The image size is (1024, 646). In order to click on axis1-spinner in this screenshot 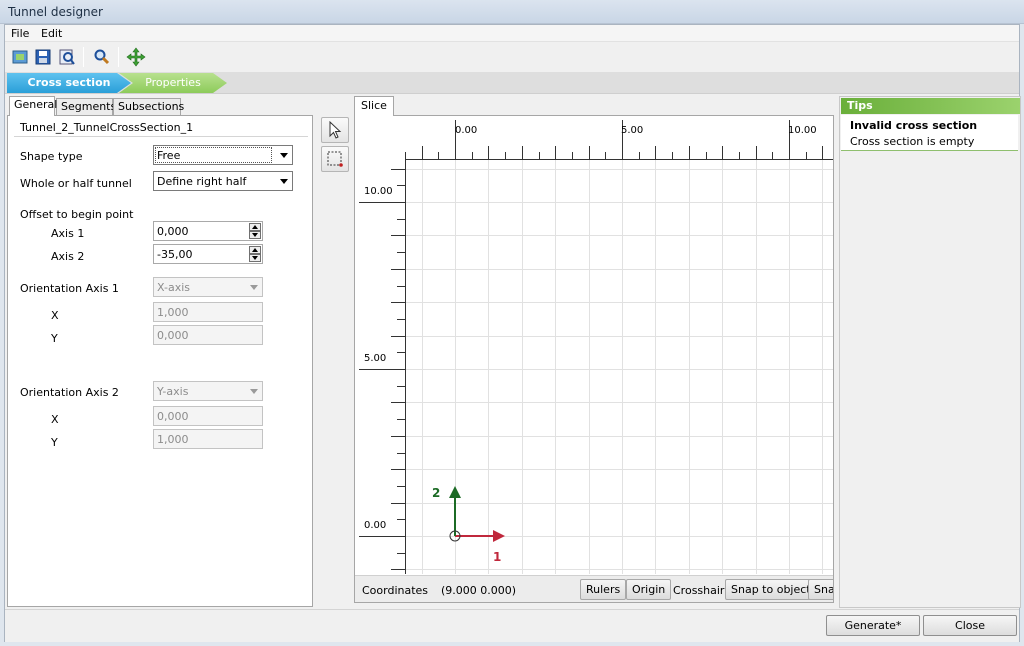, I will do `click(255, 231)`.